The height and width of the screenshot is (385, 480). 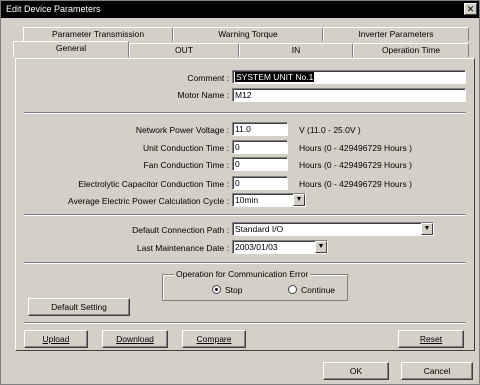 What do you see at coordinates (349, 95) in the screenshot?
I see `motor-name-field: M12` at bounding box center [349, 95].